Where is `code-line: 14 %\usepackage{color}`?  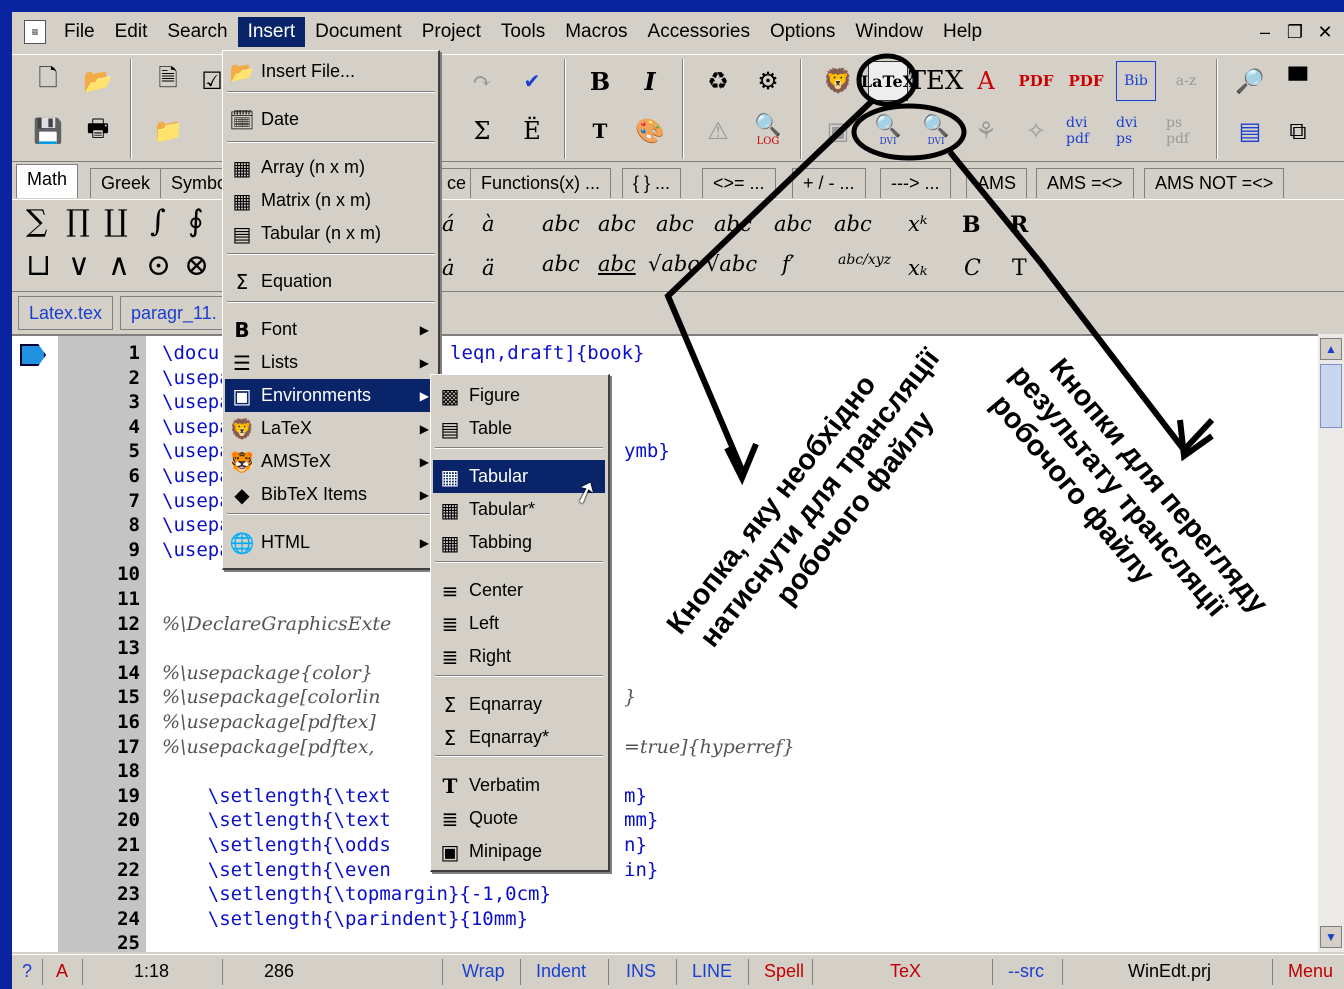 code-line: 14 %\usepackage{color} is located at coordinates (665, 674).